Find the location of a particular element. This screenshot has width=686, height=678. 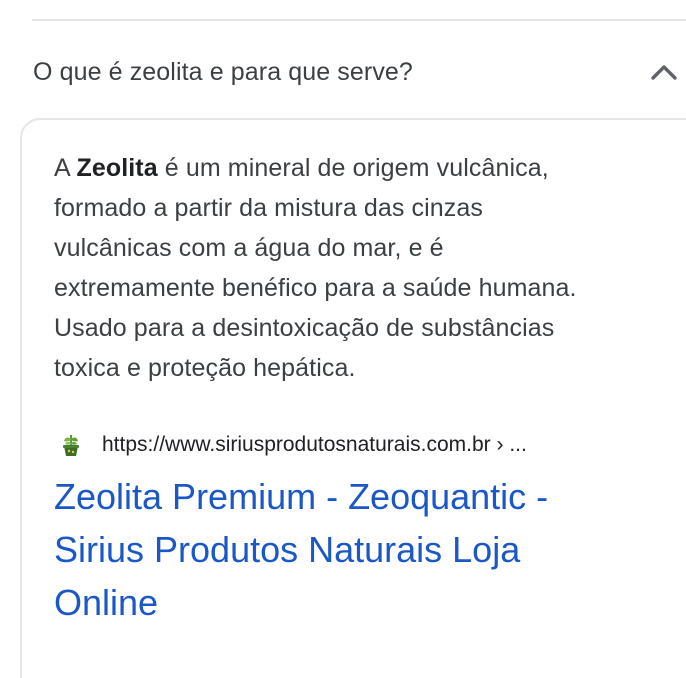

faq-question-toggle: O que é zeolita e para que serve? is located at coordinates (343, 70).